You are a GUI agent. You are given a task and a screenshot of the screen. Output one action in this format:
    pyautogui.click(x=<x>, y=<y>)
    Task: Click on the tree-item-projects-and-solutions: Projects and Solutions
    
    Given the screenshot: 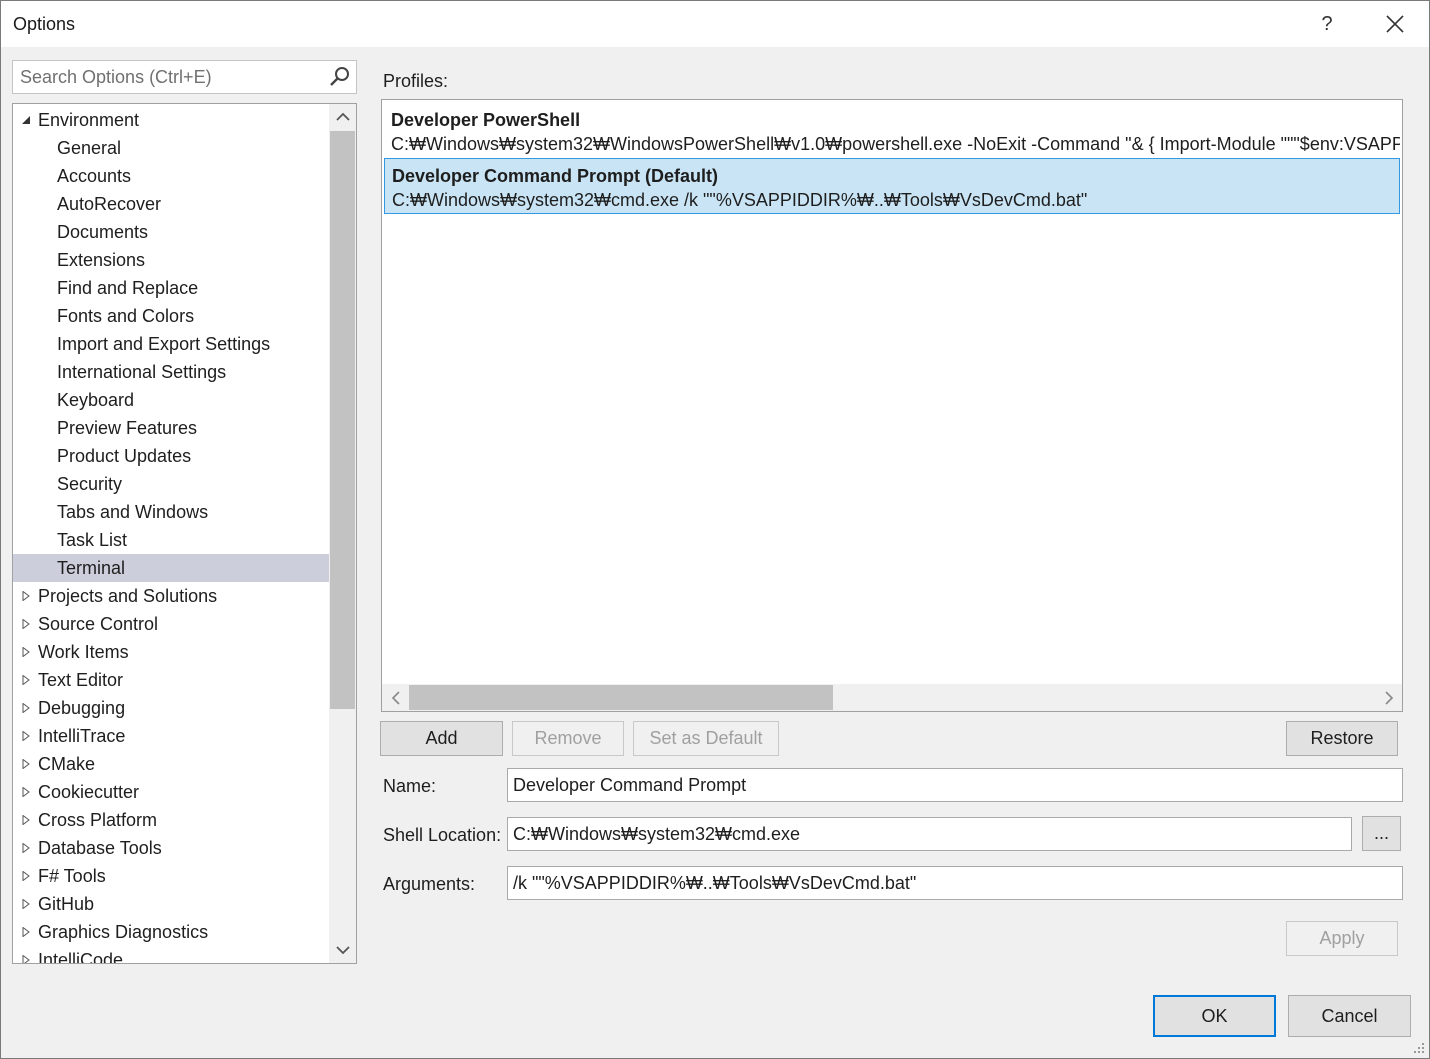 What is the action you would take?
    pyautogui.click(x=171, y=596)
    